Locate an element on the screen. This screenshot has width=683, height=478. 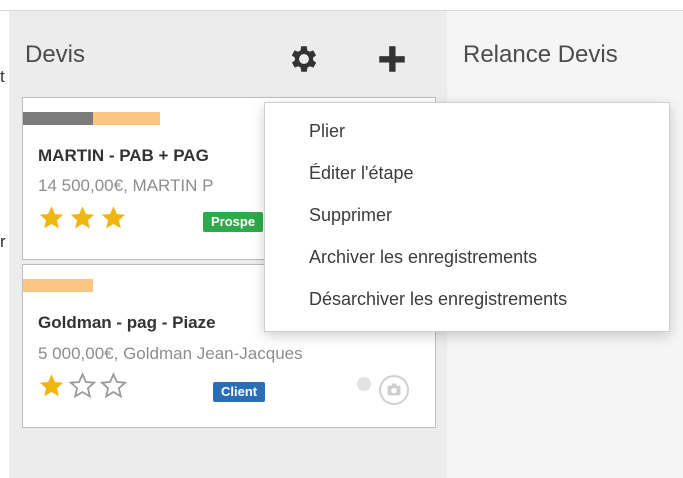
gear-icon is located at coordinates (304, 59).